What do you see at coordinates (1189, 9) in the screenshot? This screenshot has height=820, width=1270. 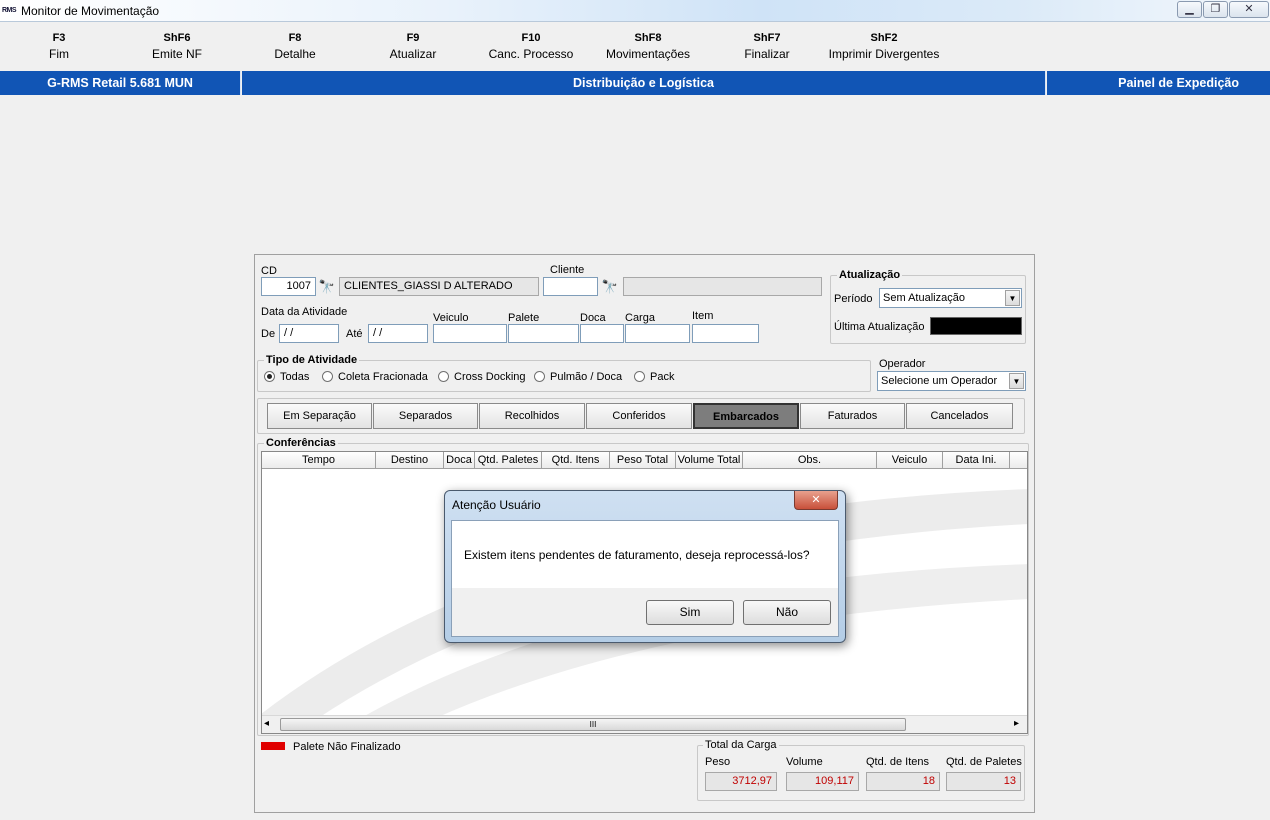 I see `minimize-icon: ▁` at bounding box center [1189, 9].